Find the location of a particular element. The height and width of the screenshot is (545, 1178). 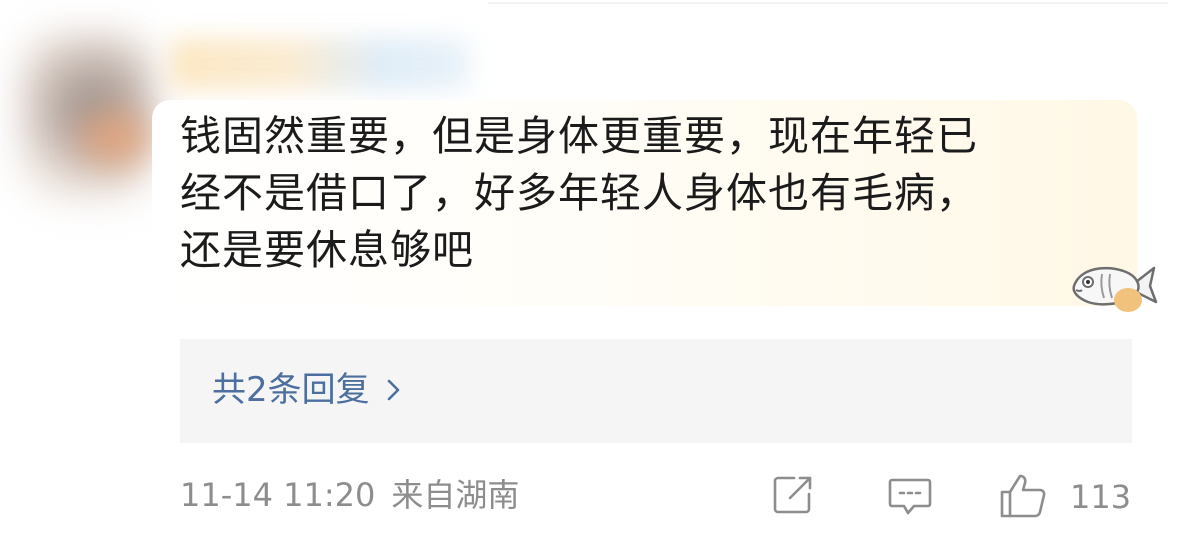

comment-button is located at coordinates (910, 496).